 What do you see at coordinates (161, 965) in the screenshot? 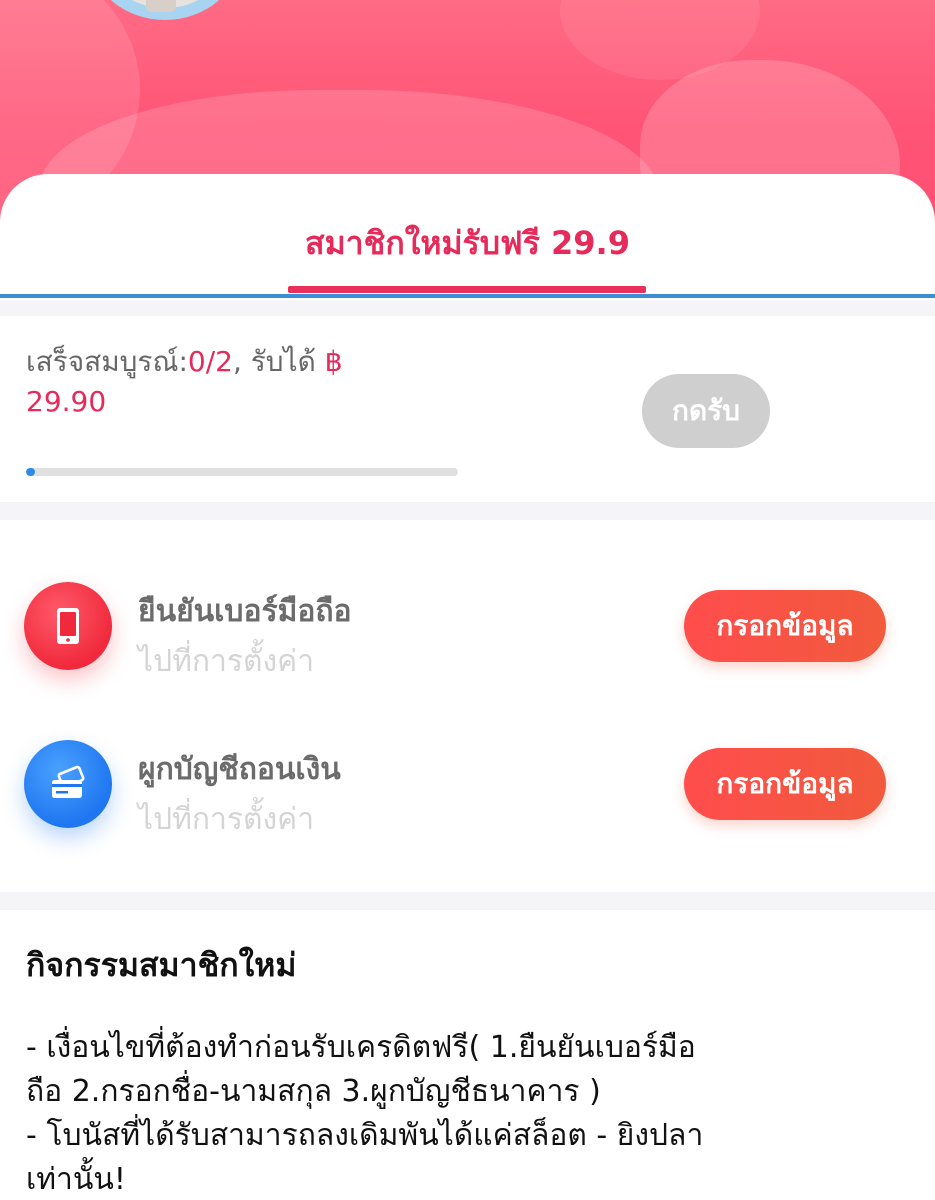
I see `activity-title: กิจกรรมสมาชิกใหม่` at bounding box center [161, 965].